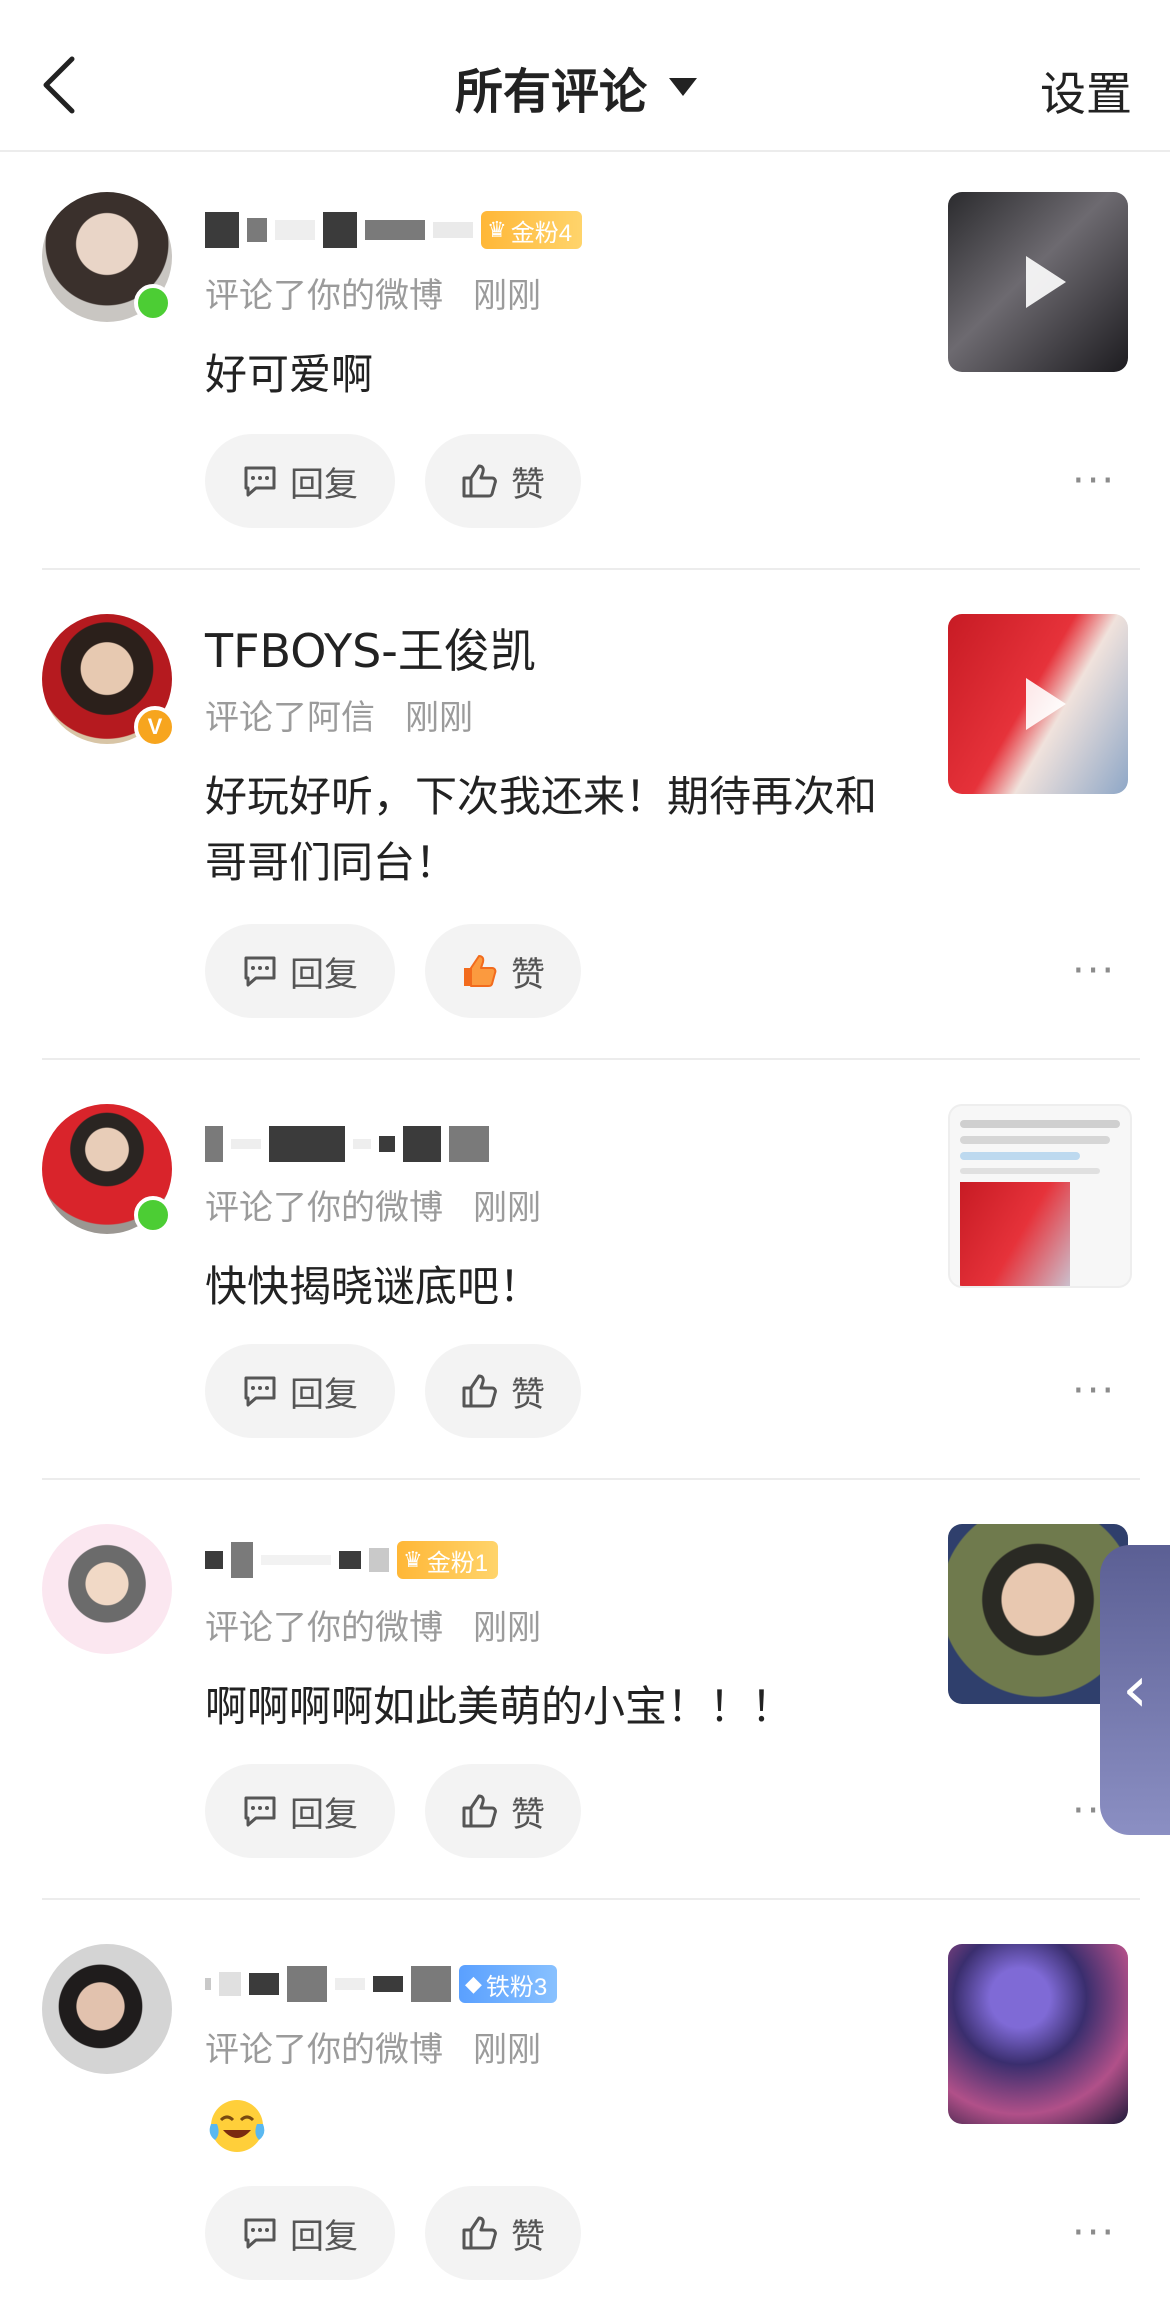 The height and width of the screenshot is (2308, 1170). I want to click on avatar: V, so click(109, 681).